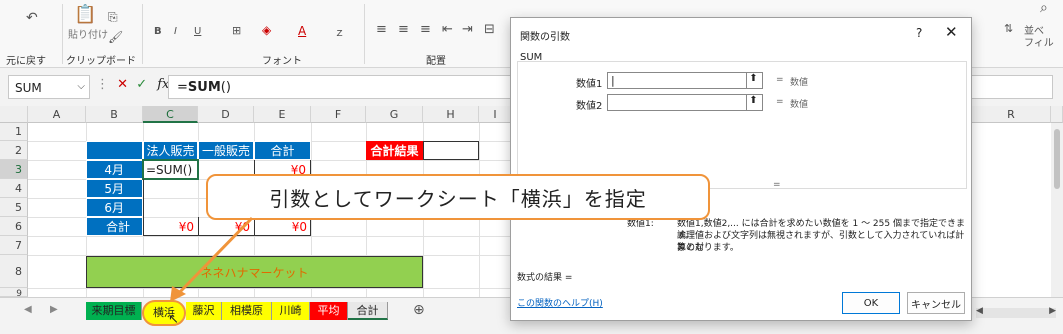 Image resolution: width=1063 pixels, height=334 pixels. I want to click on formula-controls: ⋮ ✕ ✓ fx, so click(132, 84).